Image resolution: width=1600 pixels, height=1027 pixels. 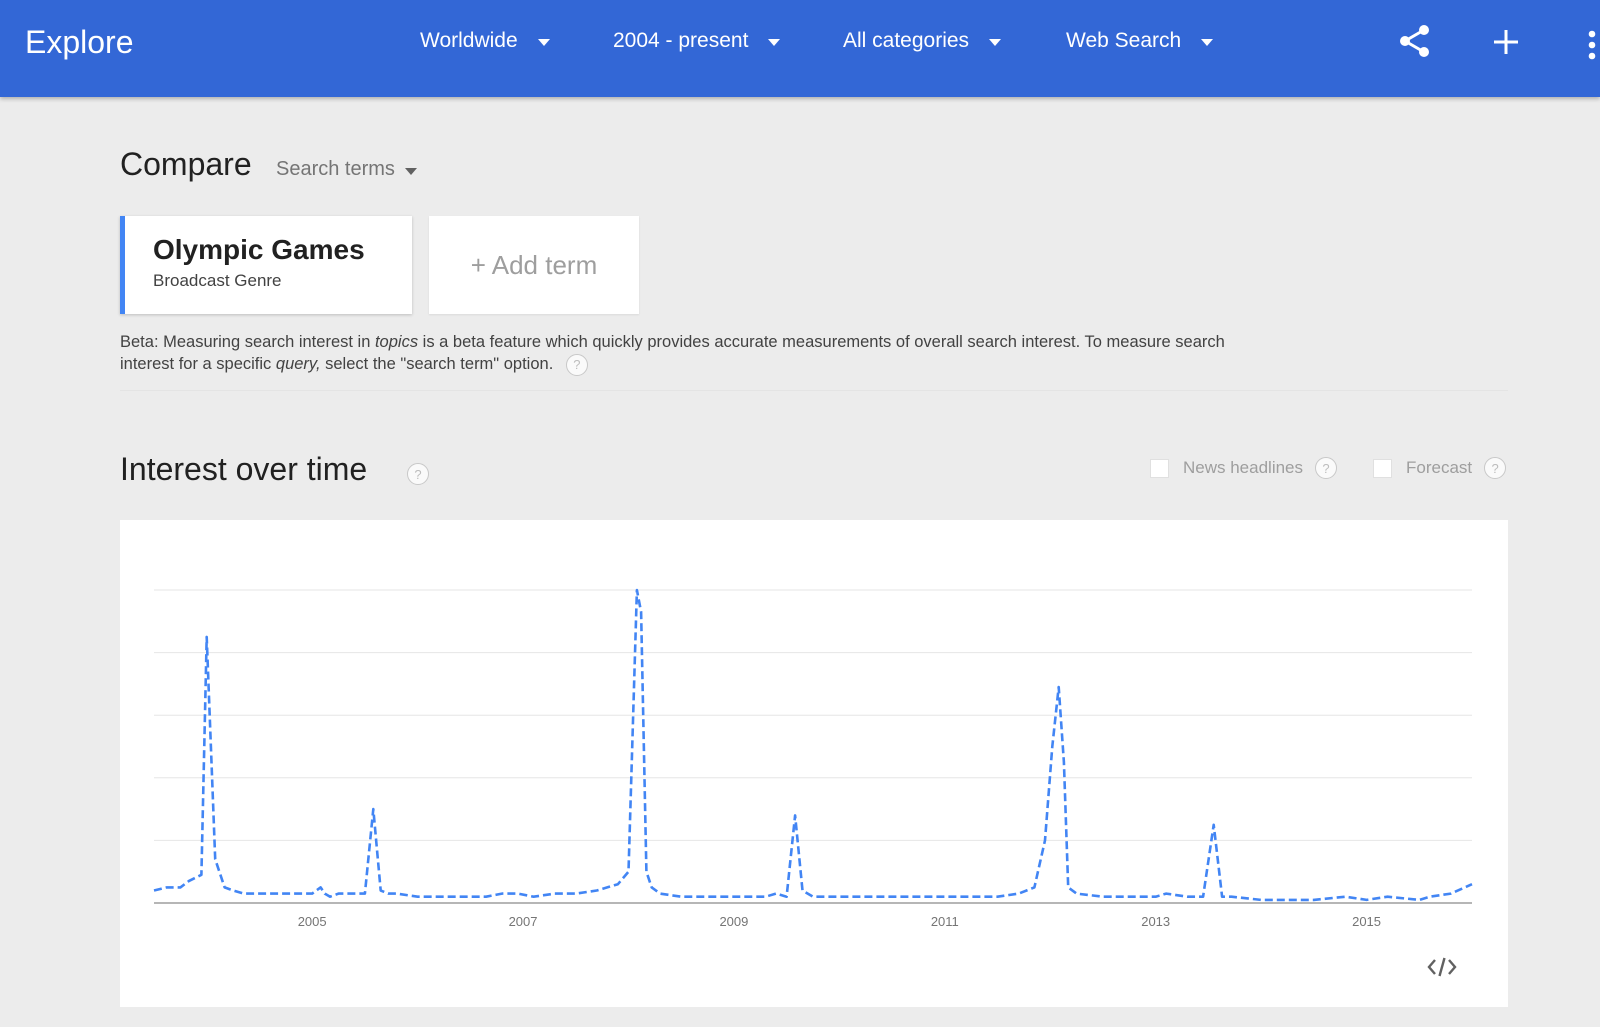 What do you see at coordinates (1415, 41) in the screenshot?
I see `share-icon` at bounding box center [1415, 41].